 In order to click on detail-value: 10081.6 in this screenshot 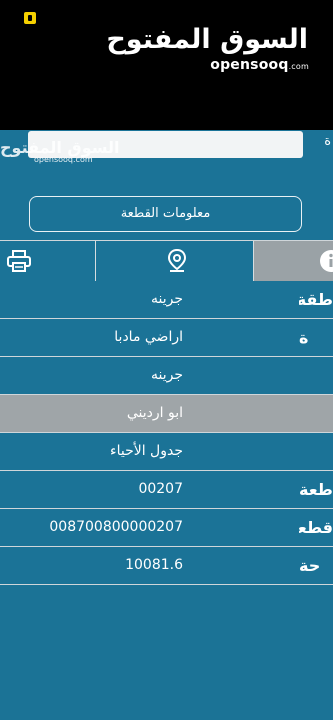, I will do `click(154, 565)`.